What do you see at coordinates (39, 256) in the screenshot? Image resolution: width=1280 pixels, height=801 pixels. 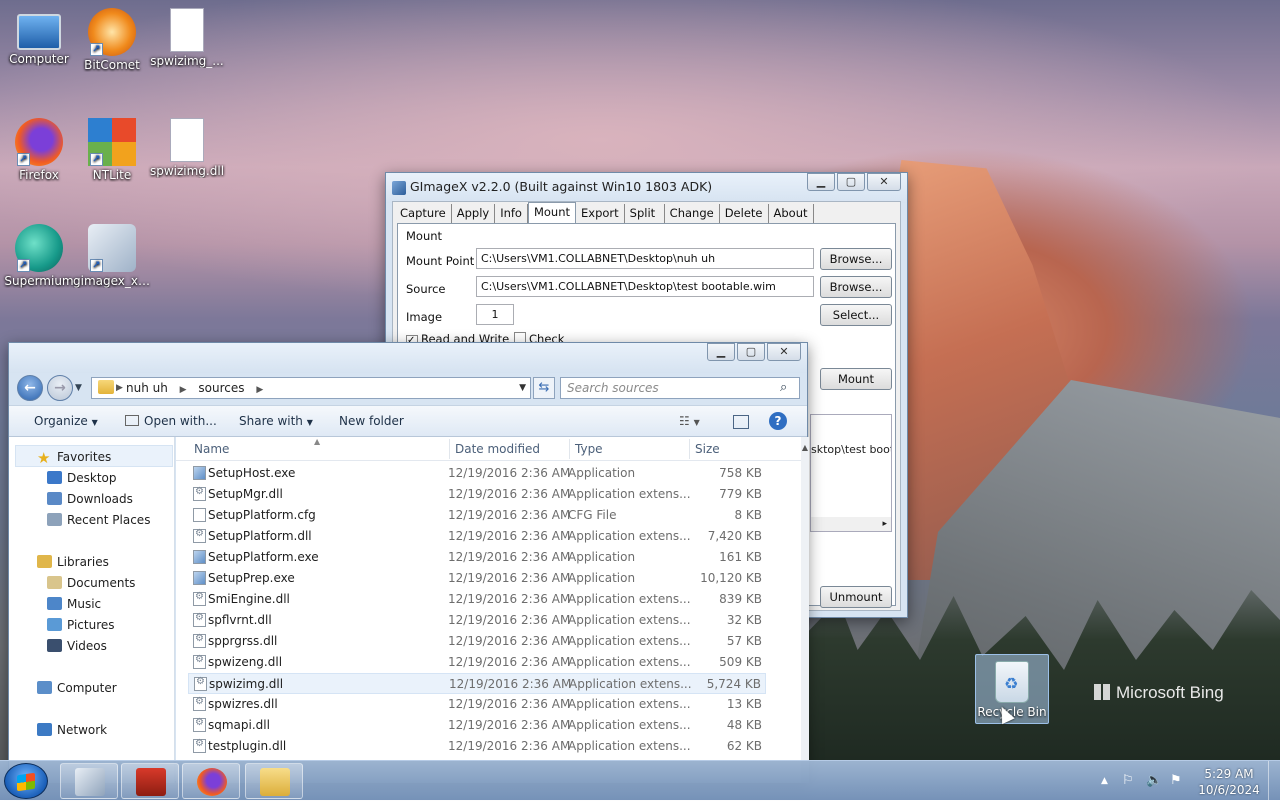 I see `desktop-icon-supermium: ↗ Supermium` at bounding box center [39, 256].